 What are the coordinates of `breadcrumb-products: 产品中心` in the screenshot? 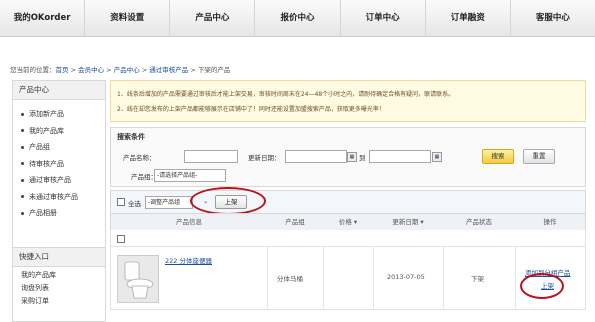 It's located at (127, 70).